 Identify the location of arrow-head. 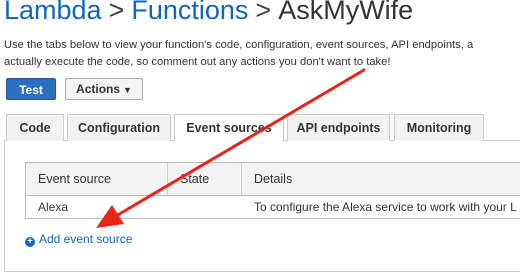
(110, 216).